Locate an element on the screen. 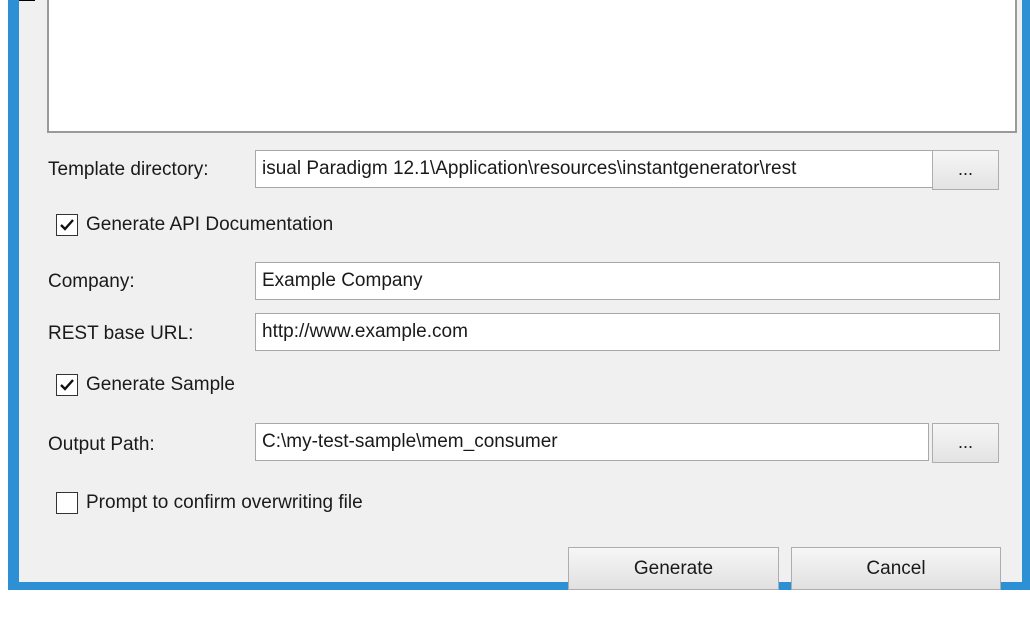 The image size is (1030, 618). rest-base-url-input: http://www.example.com is located at coordinates (627, 332).